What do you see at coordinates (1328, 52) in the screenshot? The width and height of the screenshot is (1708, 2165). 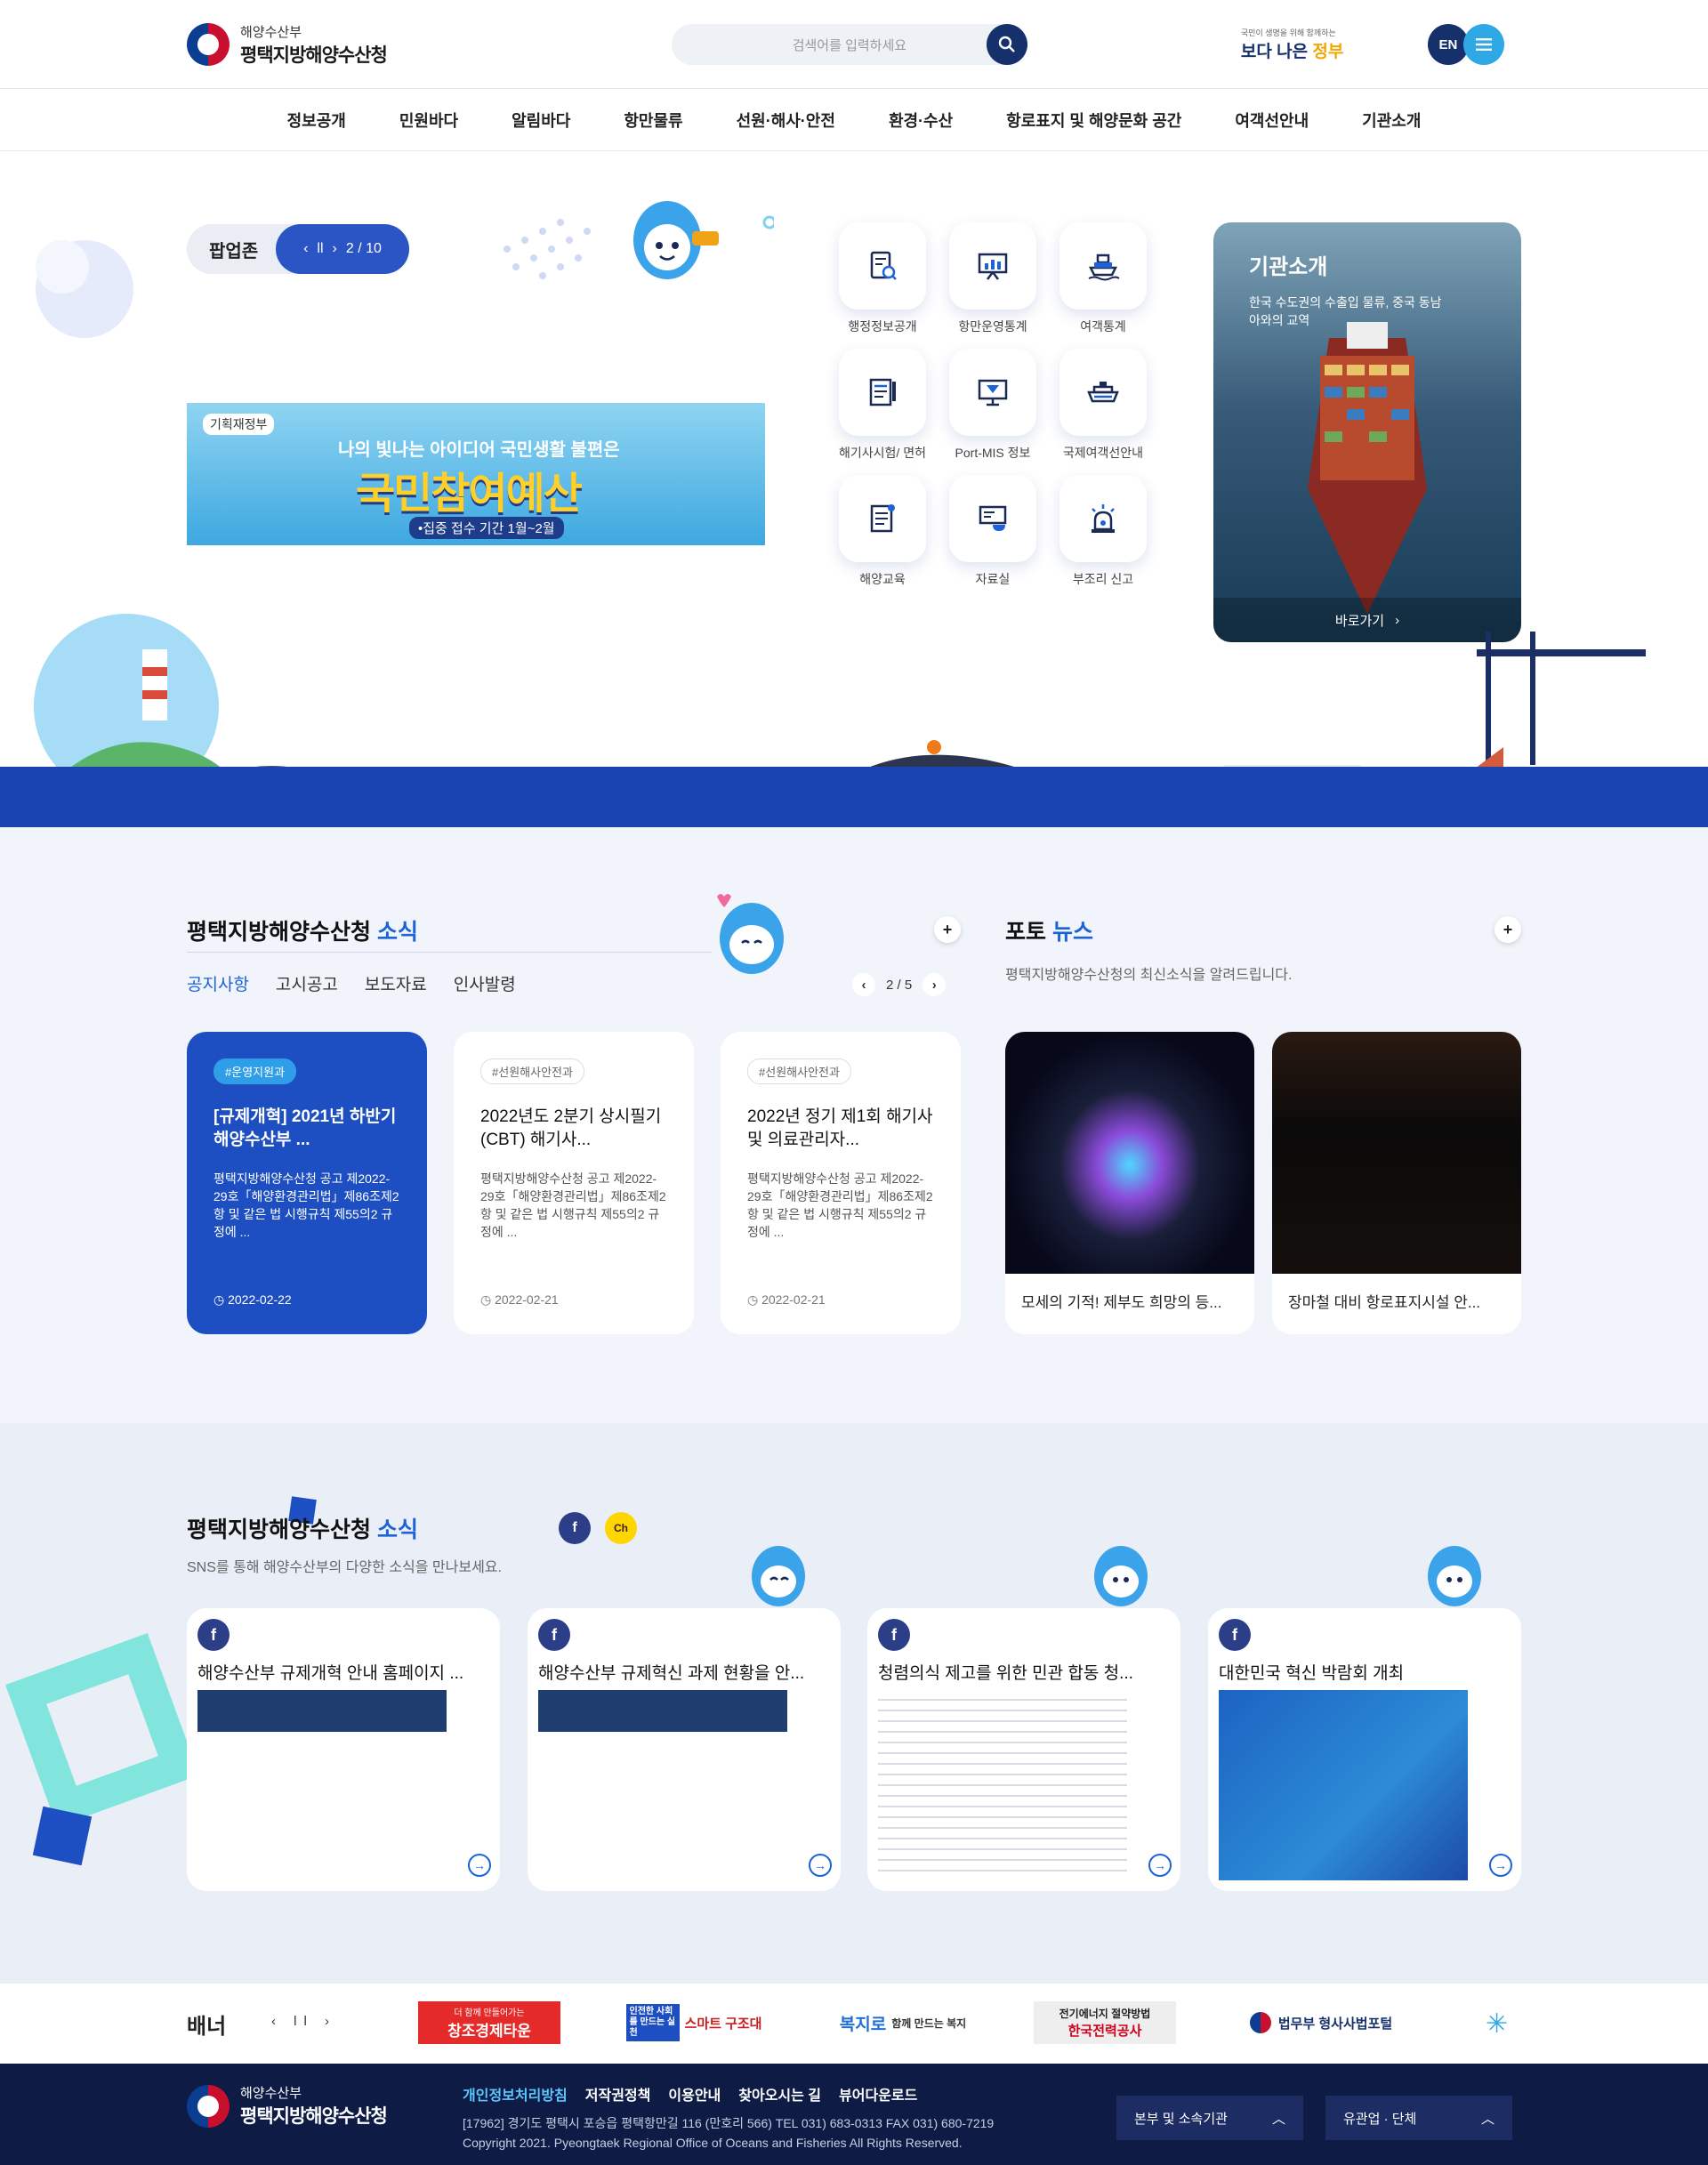 I see `gov-badge-accent: 정부` at bounding box center [1328, 52].